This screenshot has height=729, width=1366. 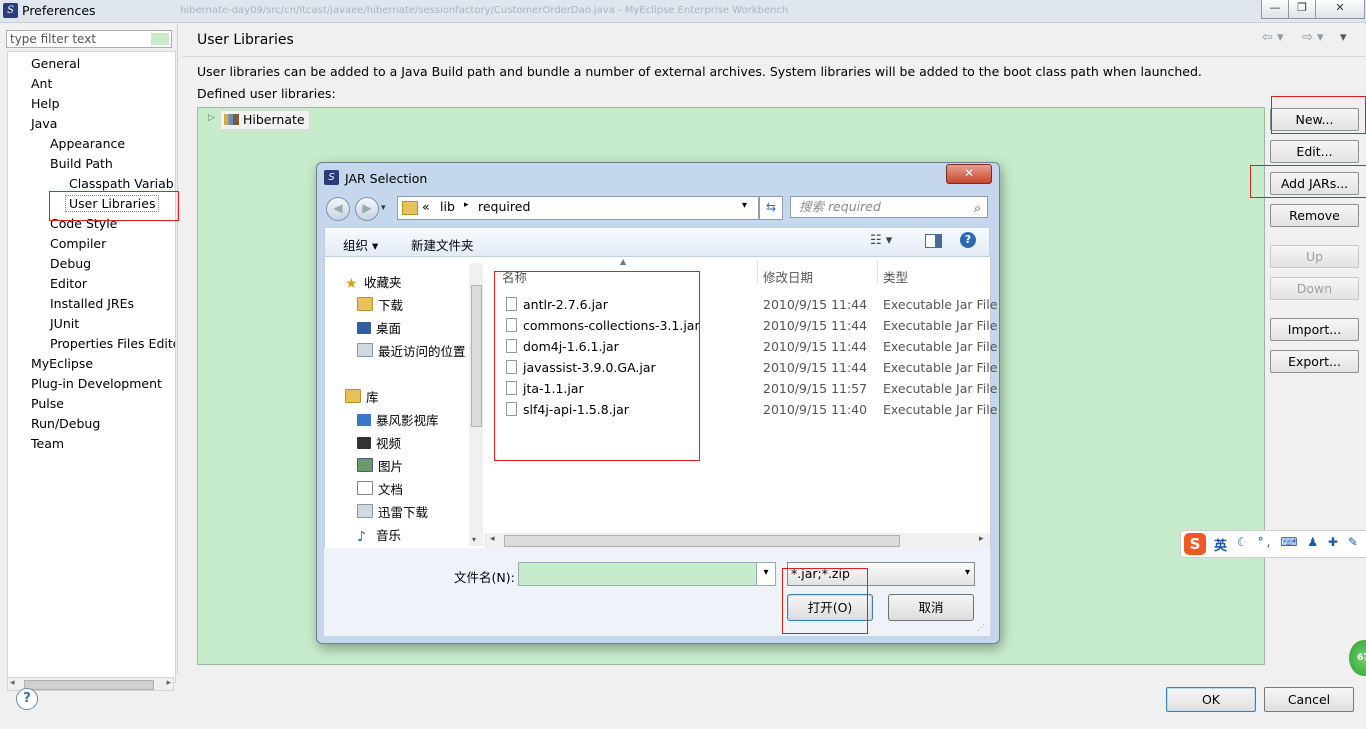 What do you see at coordinates (623, 261) in the screenshot?
I see `sort-indicator-icon: ▲` at bounding box center [623, 261].